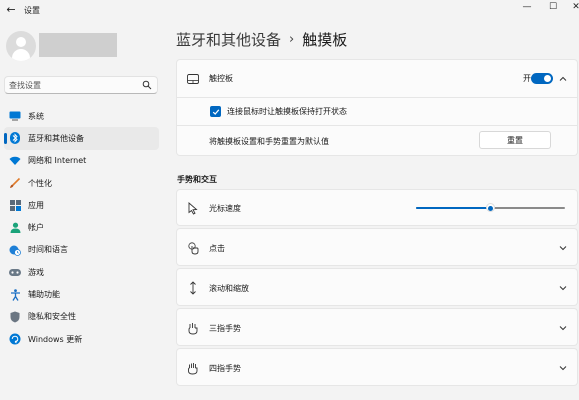  What do you see at coordinates (36, 272) in the screenshot?
I see `sidebar-item-label: 游戏` at bounding box center [36, 272].